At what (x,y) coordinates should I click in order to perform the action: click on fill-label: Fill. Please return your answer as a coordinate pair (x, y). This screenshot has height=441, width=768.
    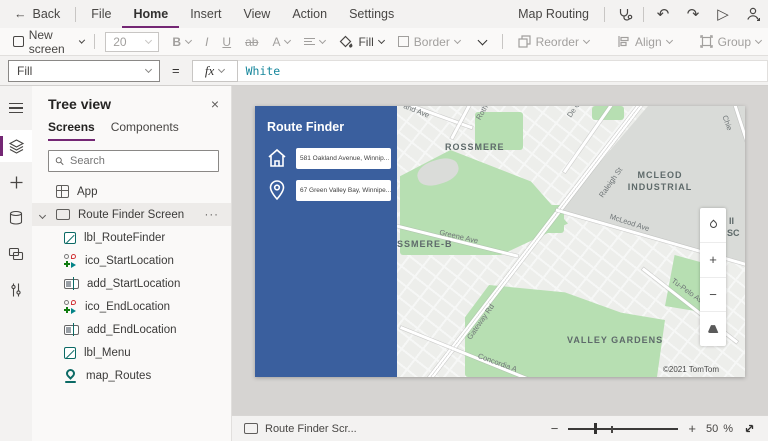
    Looking at the image, I should click on (366, 41).